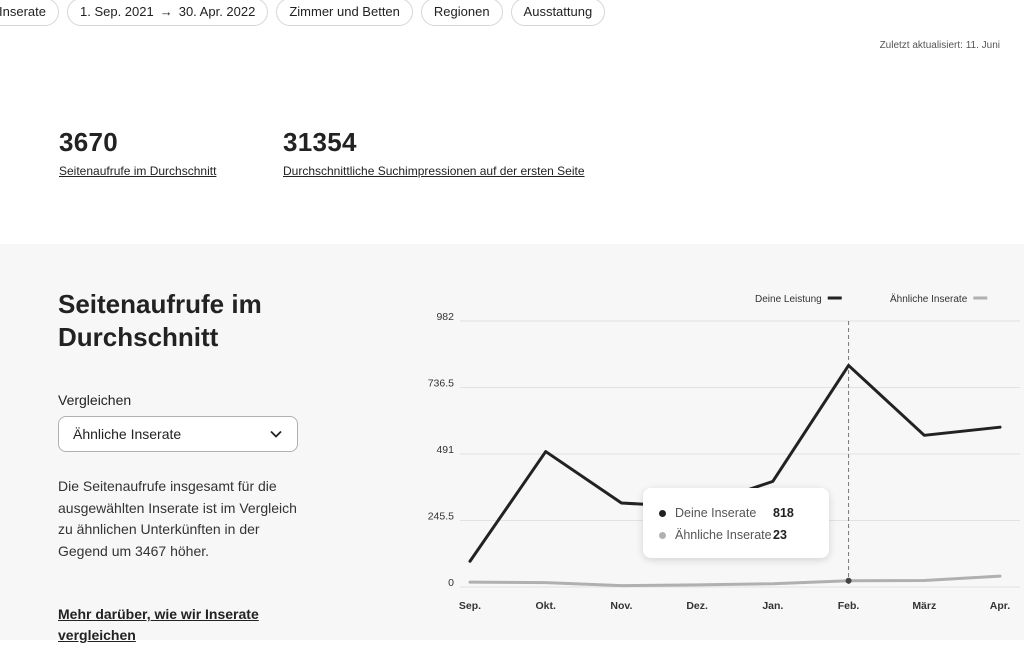 This screenshot has width=1024, height=646. Describe the element at coordinates (1000, 606) in the screenshot. I see `x-tick-label: Apr.` at that location.